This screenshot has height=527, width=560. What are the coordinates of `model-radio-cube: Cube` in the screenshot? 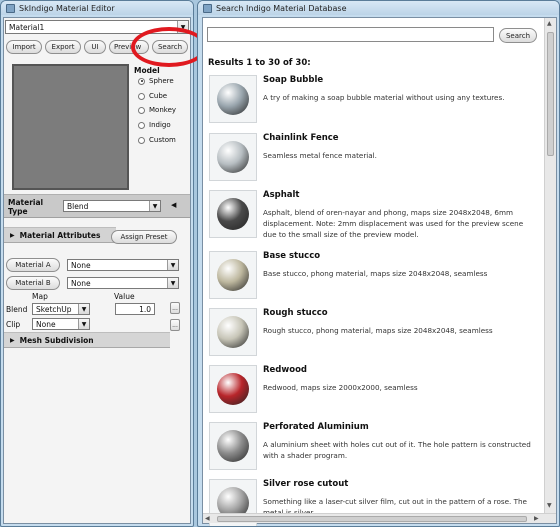 It's located at (152, 96).